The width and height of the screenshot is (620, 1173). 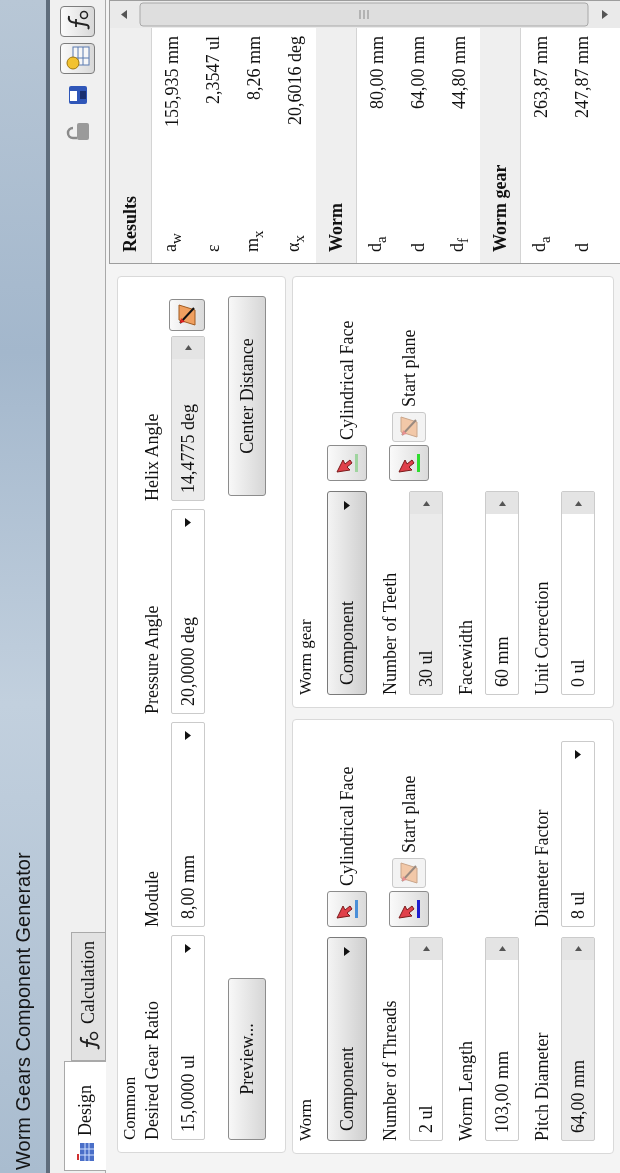 I want to click on result-value: 247,87 mm, so click(x=582, y=77).